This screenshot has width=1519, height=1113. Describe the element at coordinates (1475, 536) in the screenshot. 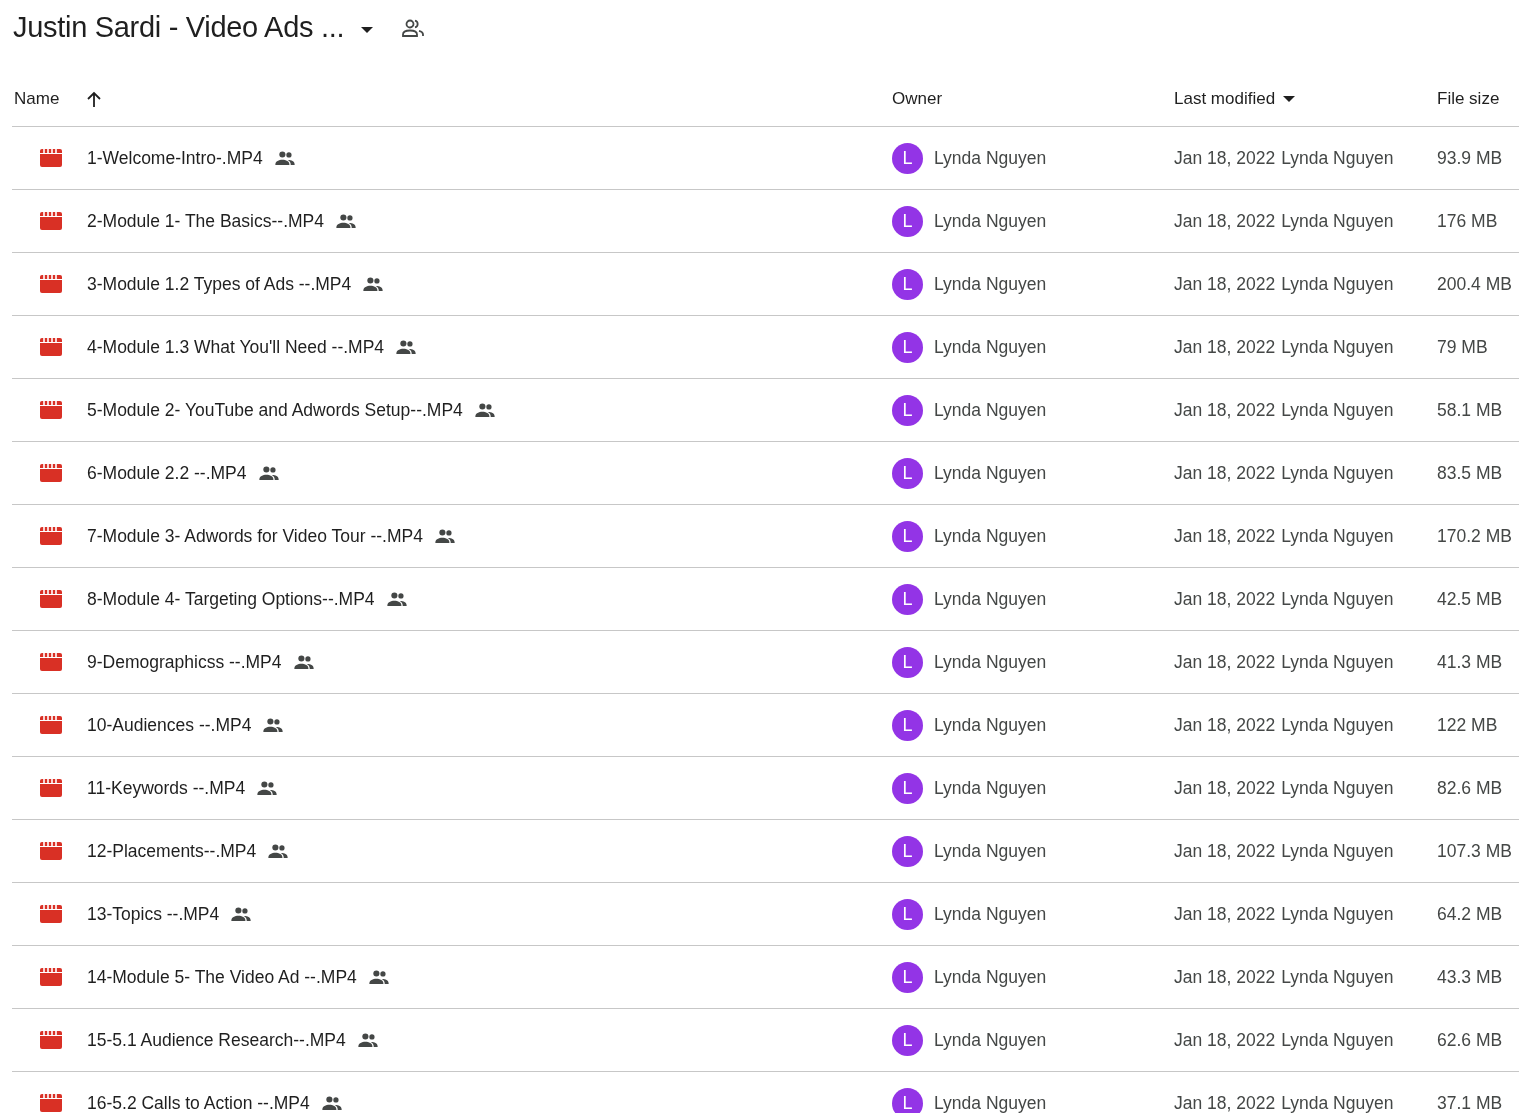

I see `file-size: 170.2 MB` at that location.